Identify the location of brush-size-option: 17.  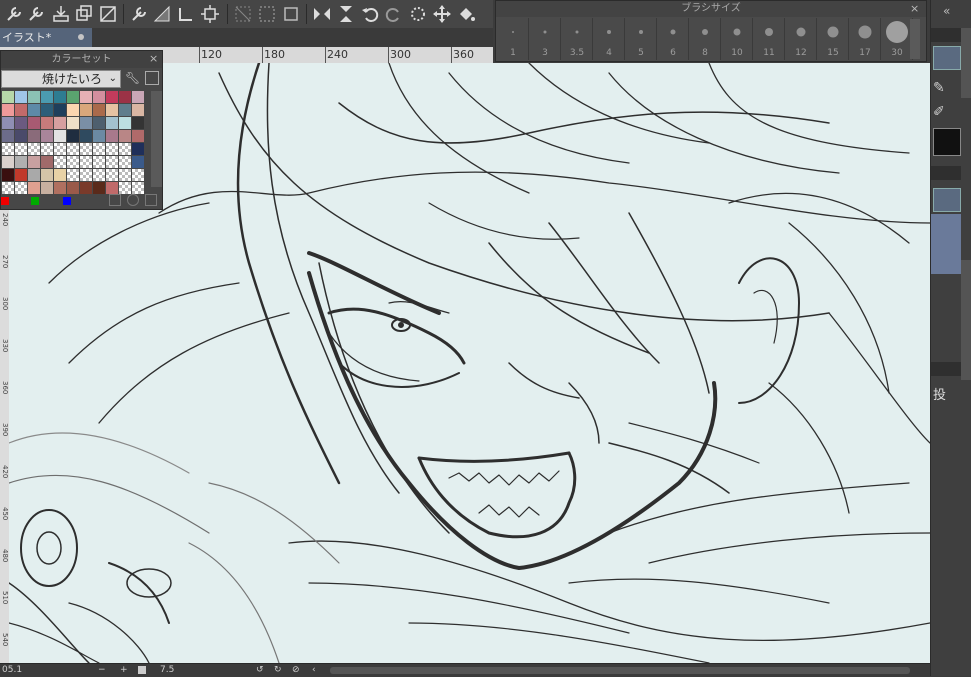
(865, 39).